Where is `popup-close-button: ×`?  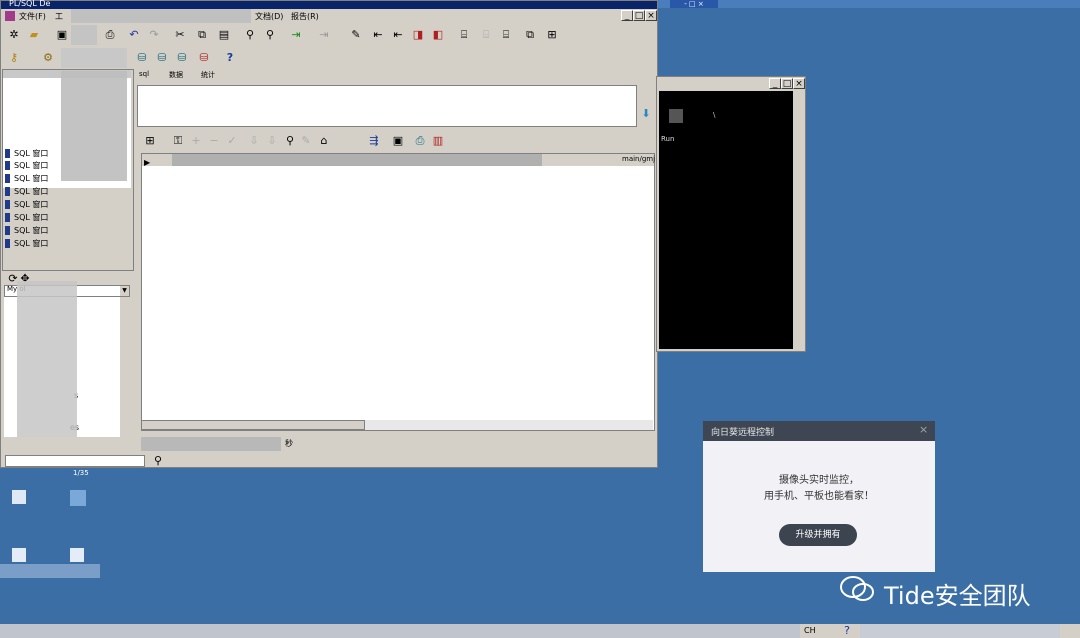
popup-close-button: × is located at coordinates (923, 429).